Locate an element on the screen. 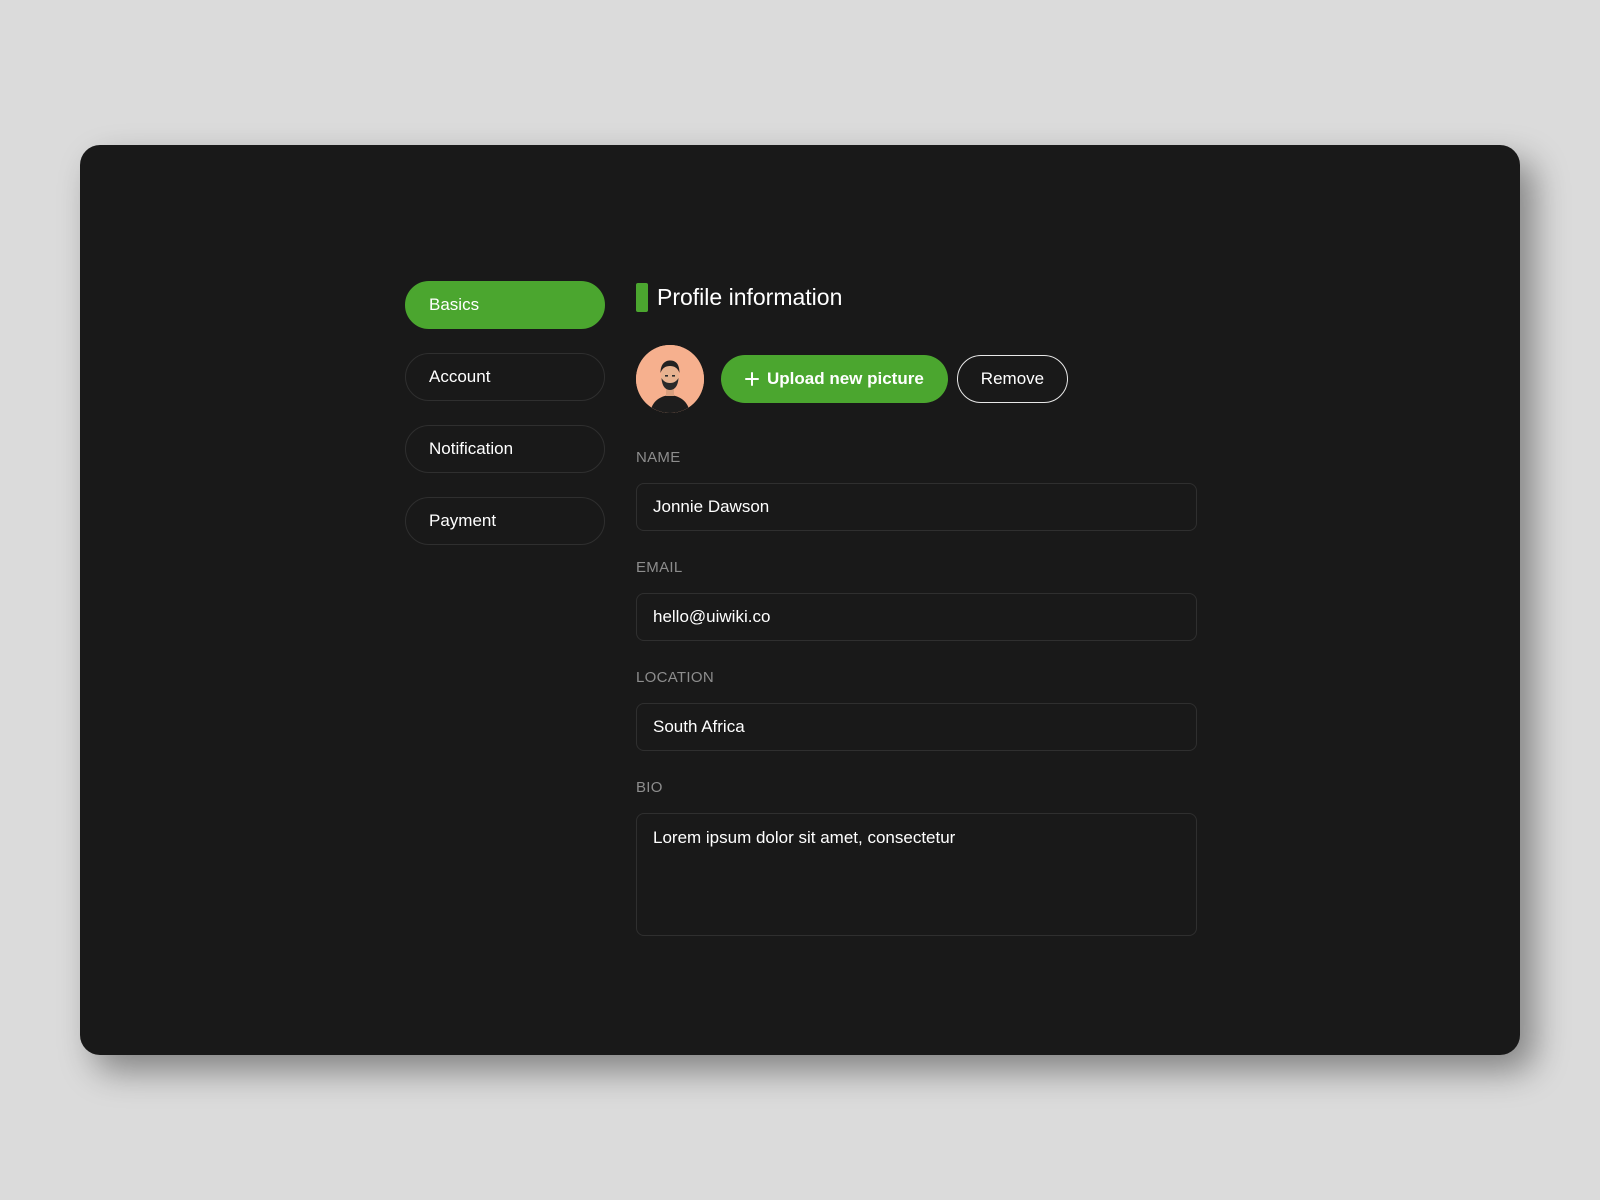  page-title: Profile information is located at coordinates (750, 296).